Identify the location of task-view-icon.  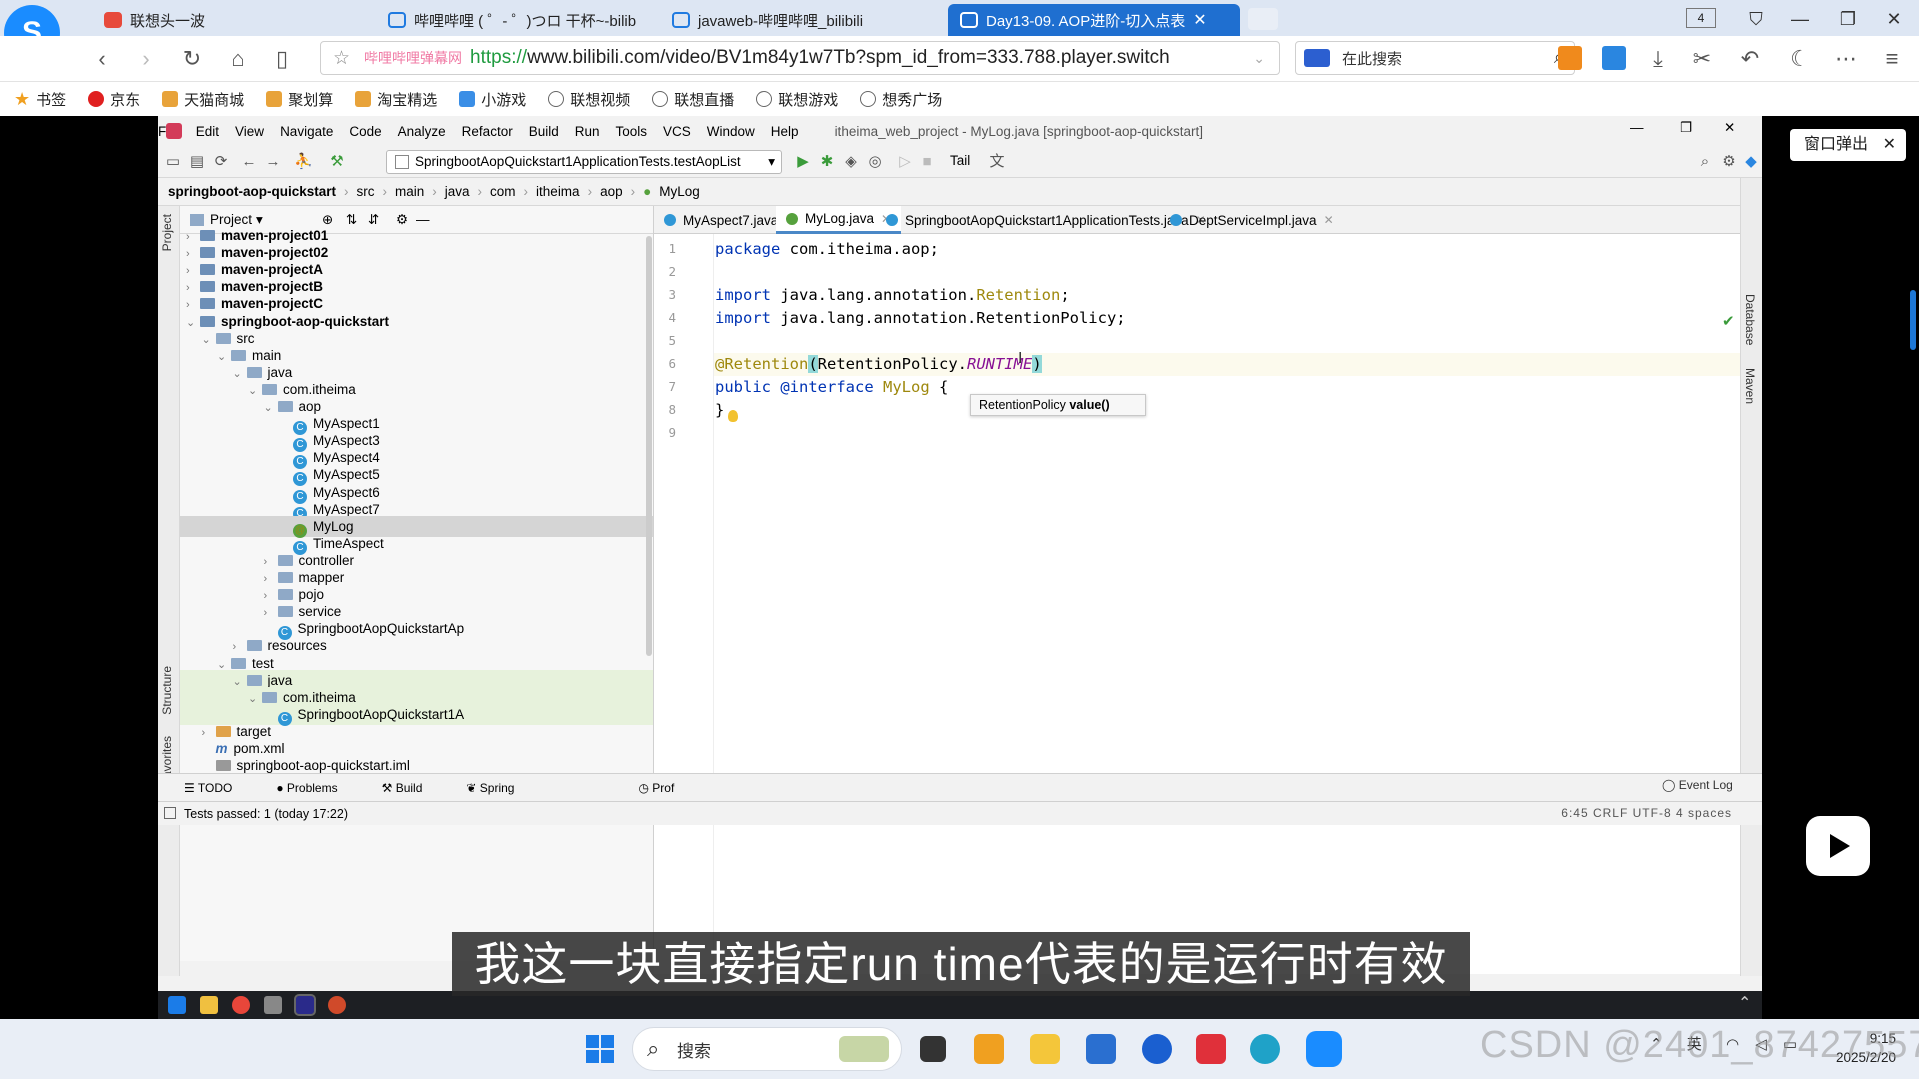
(933, 1049).